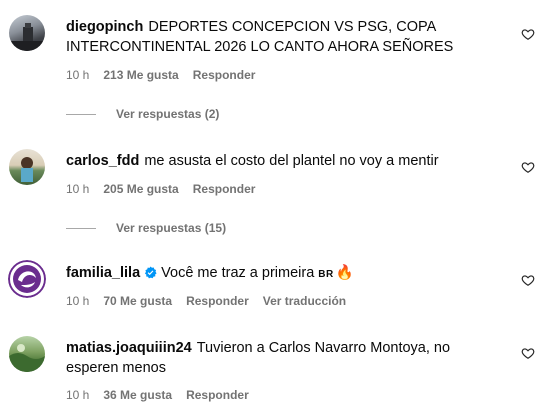  Describe the element at coordinates (137, 395) in the screenshot. I see `likes-count: 36 Me gusta` at that location.